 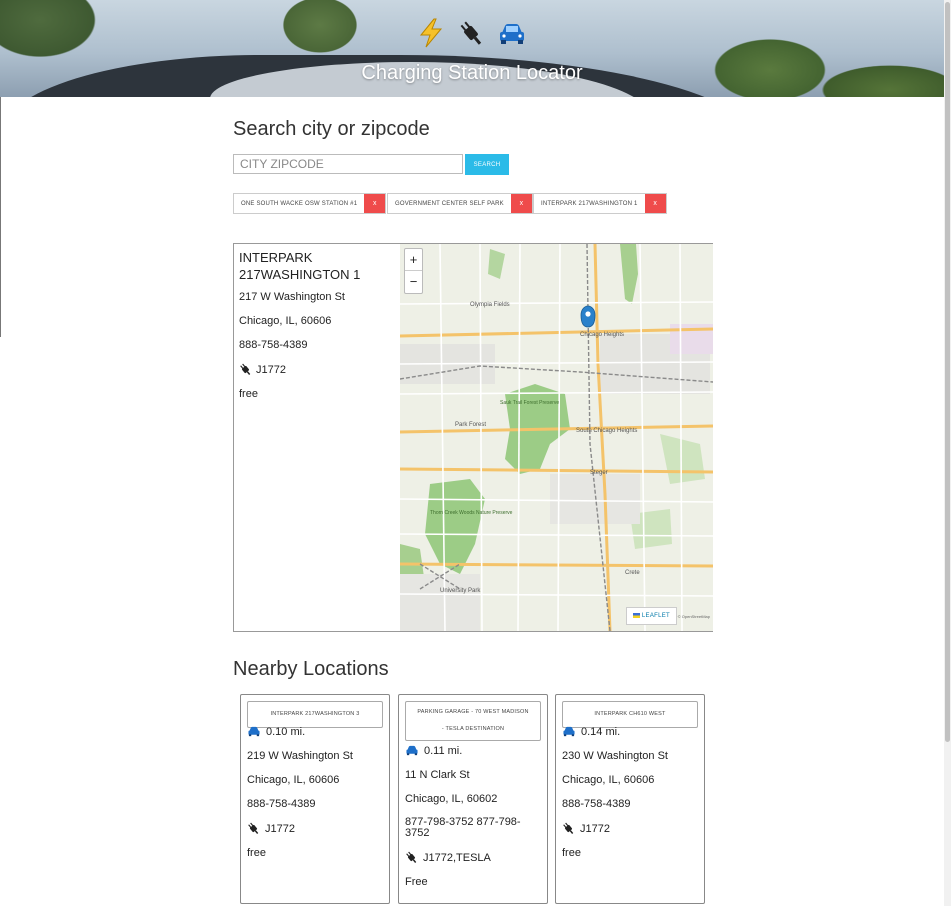 What do you see at coordinates (271, 369) in the screenshot?
I see `connector-types: J1772` at bounding box center [271, 369].